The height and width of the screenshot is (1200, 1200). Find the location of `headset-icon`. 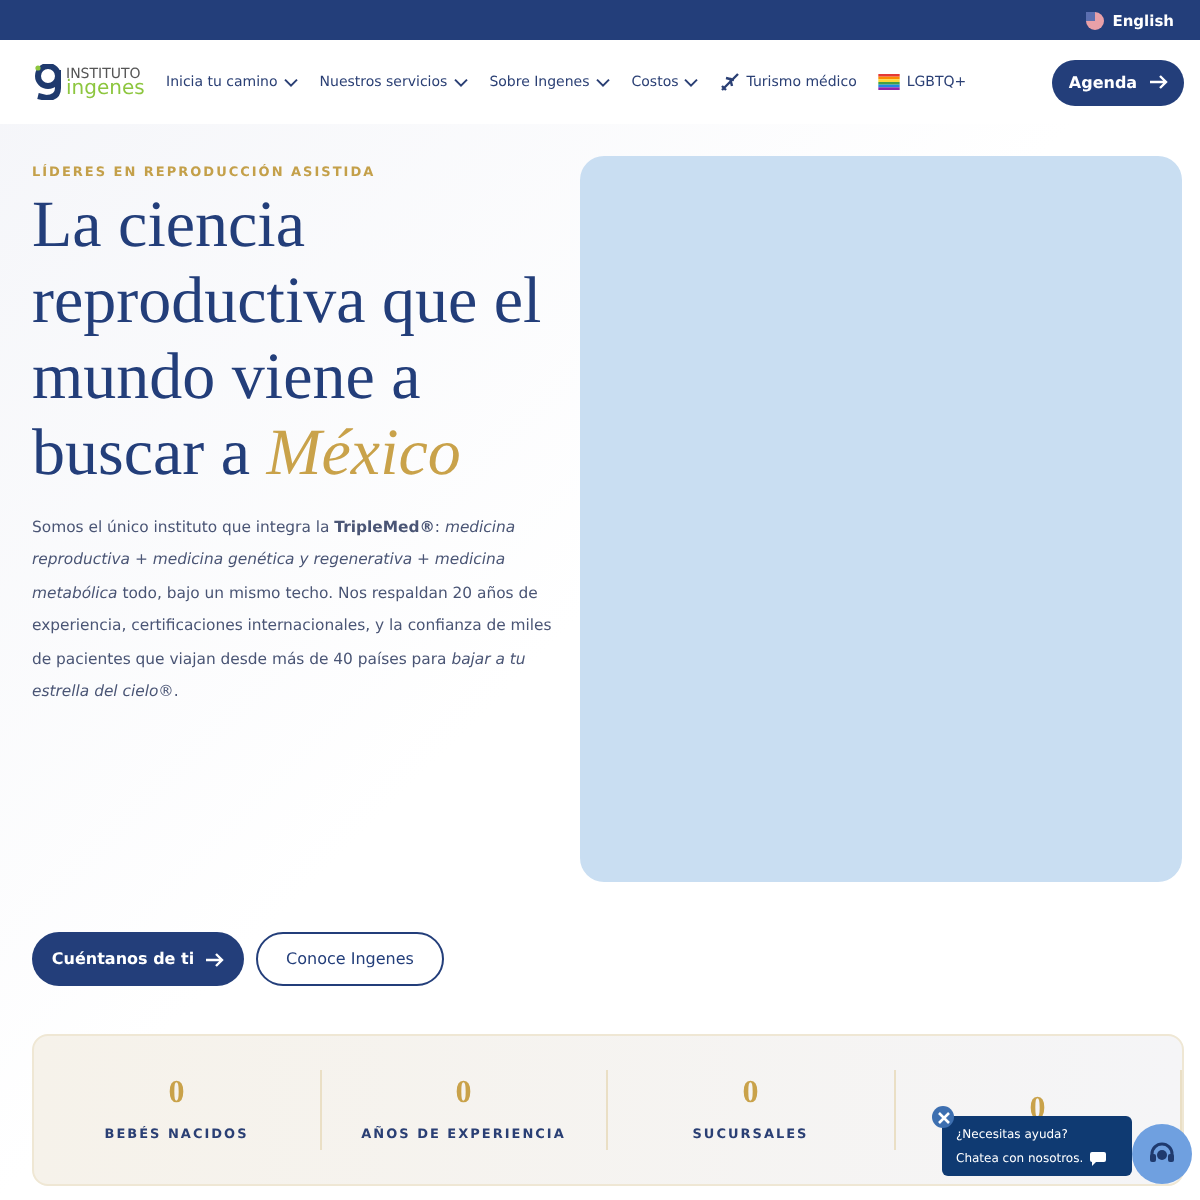

headset-icon is located at coordinates (1162, 1154).